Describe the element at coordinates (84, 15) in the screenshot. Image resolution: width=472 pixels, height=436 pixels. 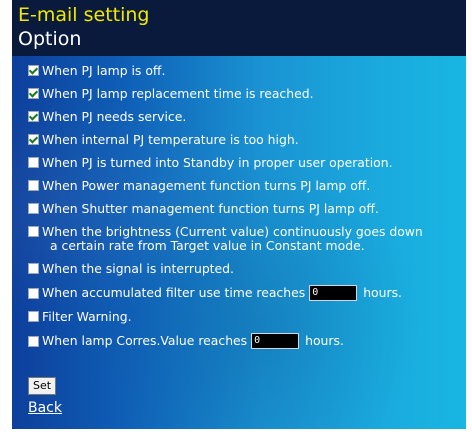
I see `page-title: E-mail setting` at that location.